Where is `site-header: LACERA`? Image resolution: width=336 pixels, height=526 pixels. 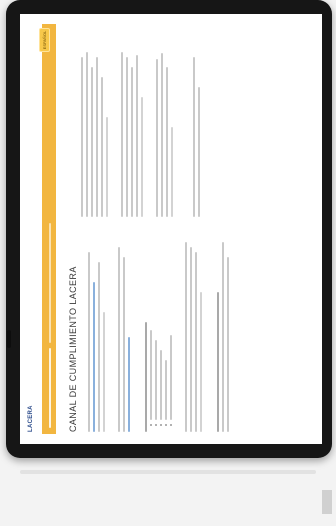
site-header: LACERA is located at coordinates (31, 229).